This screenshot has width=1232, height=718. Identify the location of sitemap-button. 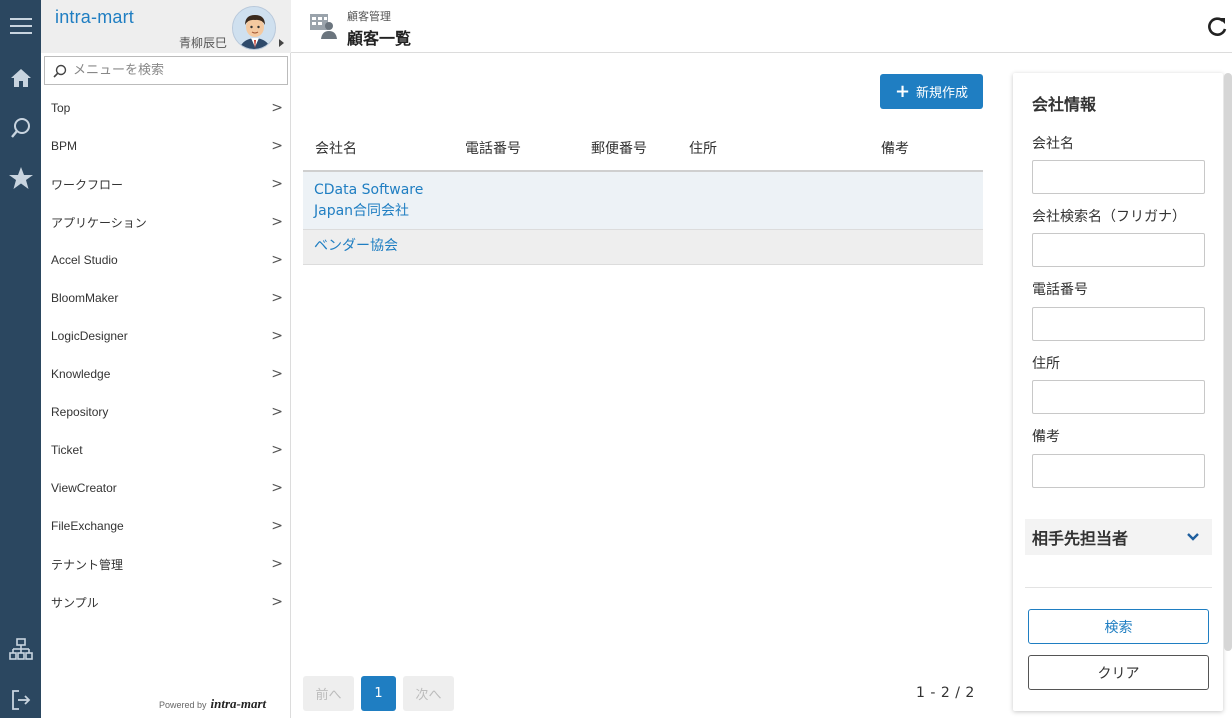
(20, 650).